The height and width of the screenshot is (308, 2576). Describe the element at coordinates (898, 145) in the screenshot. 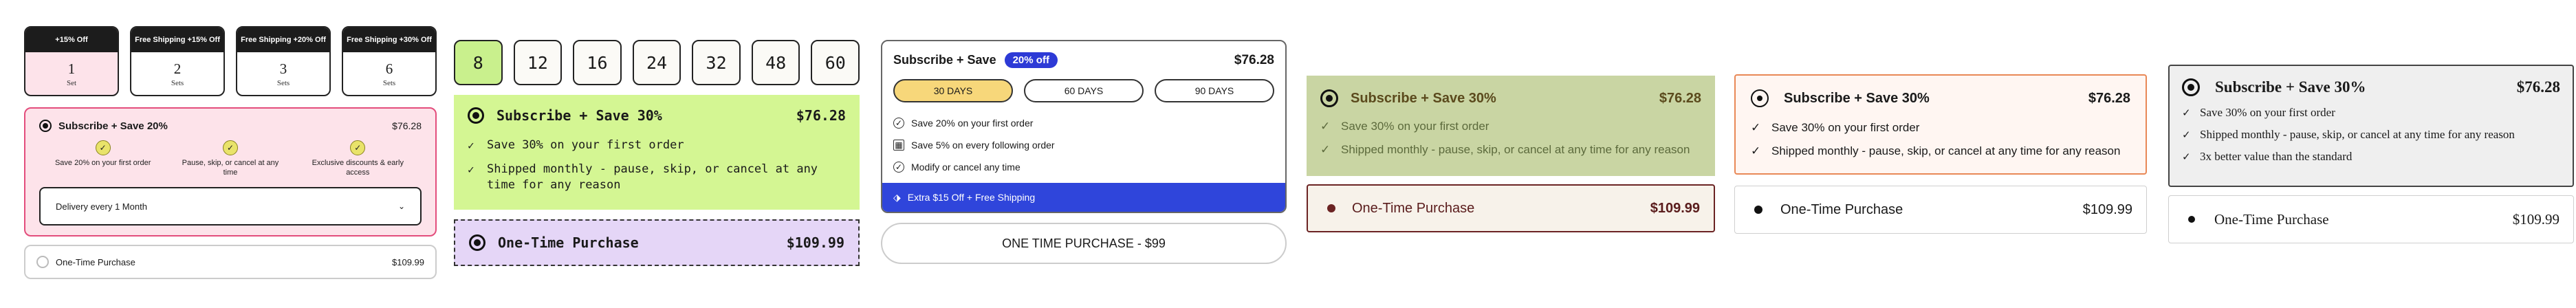

I see `calendar-icon: ▦` at that location.